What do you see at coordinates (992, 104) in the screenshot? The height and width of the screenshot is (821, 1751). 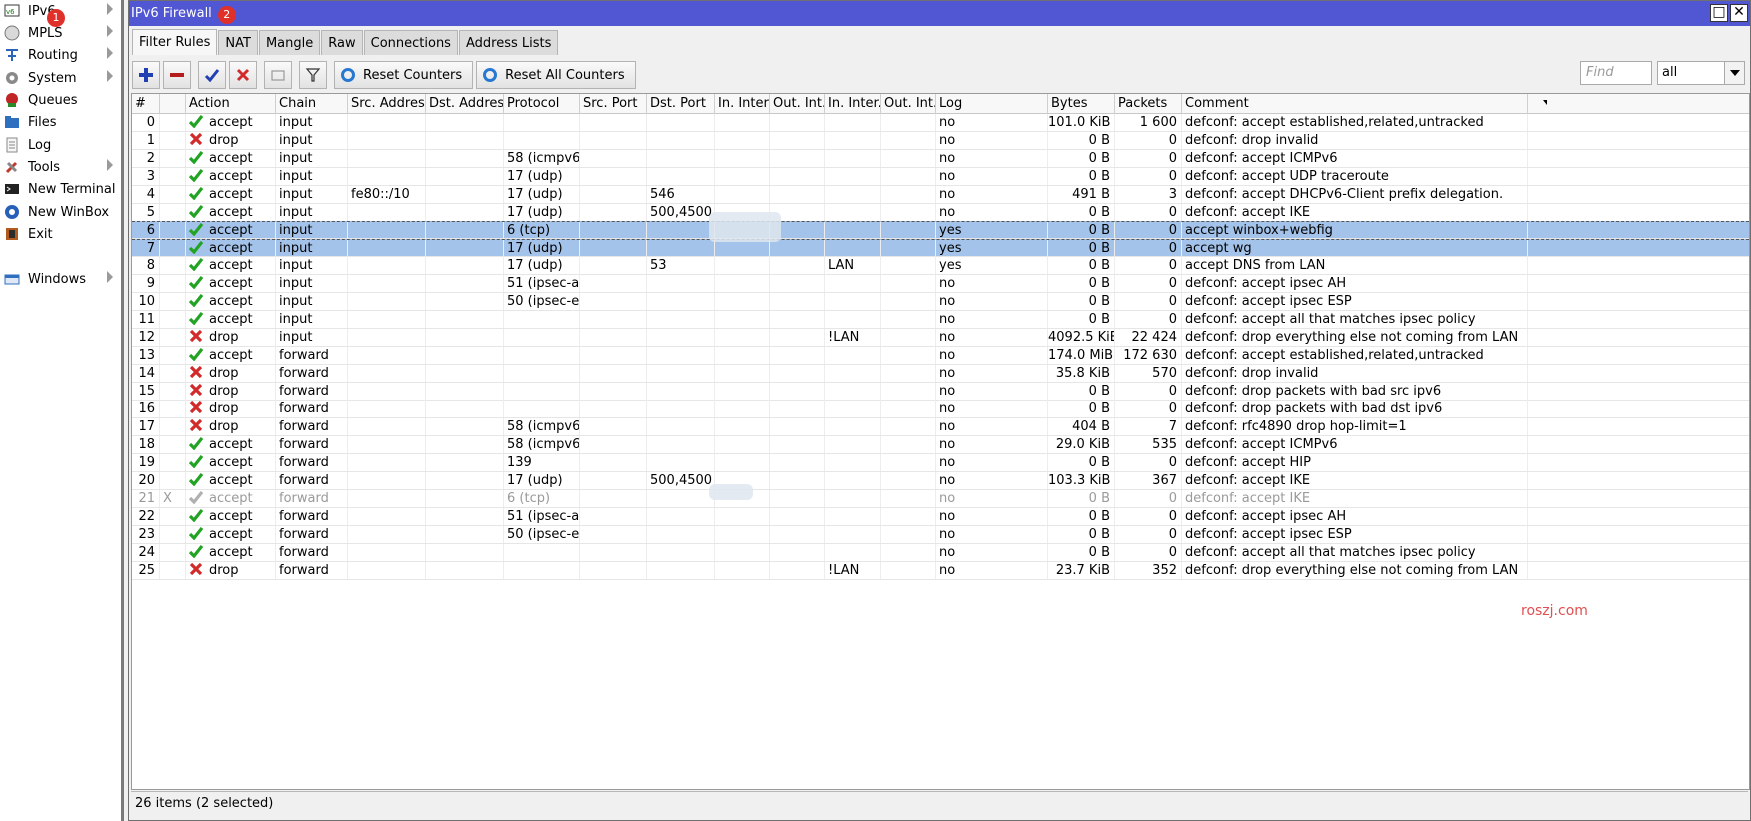 I see `column-header: Log` at bounding box center [992, 104].